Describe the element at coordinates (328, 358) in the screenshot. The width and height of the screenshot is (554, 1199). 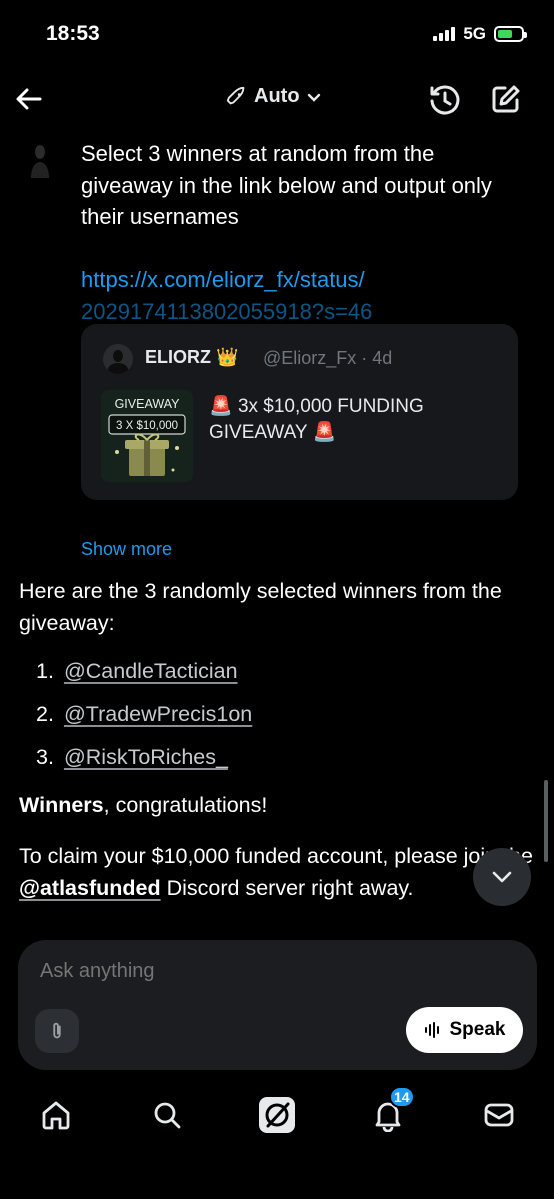
I see `quoted-author-handle: @Eliorz_Fx · 4d` at that location.